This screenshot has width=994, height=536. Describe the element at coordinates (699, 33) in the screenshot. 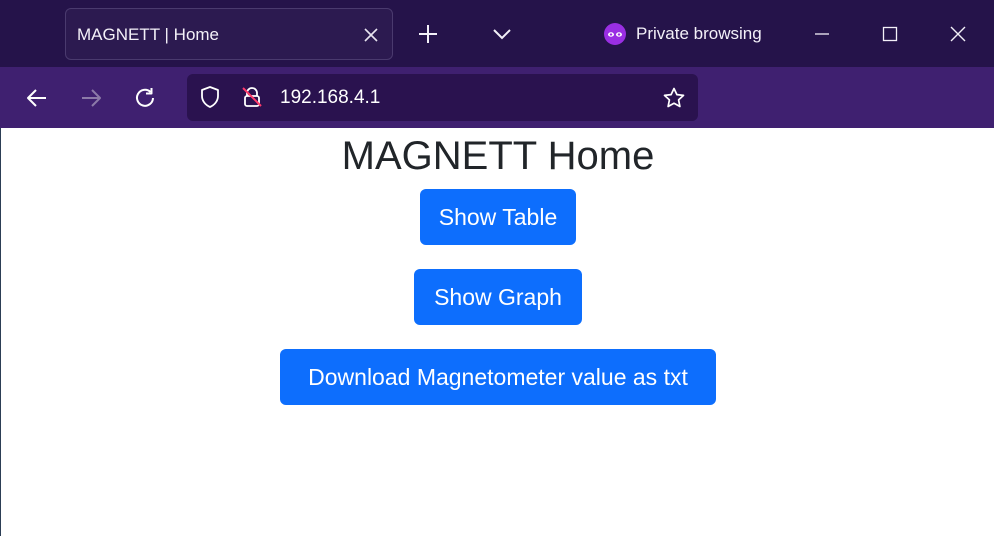

I see `private-browsing-label: Private browsing` at that location.